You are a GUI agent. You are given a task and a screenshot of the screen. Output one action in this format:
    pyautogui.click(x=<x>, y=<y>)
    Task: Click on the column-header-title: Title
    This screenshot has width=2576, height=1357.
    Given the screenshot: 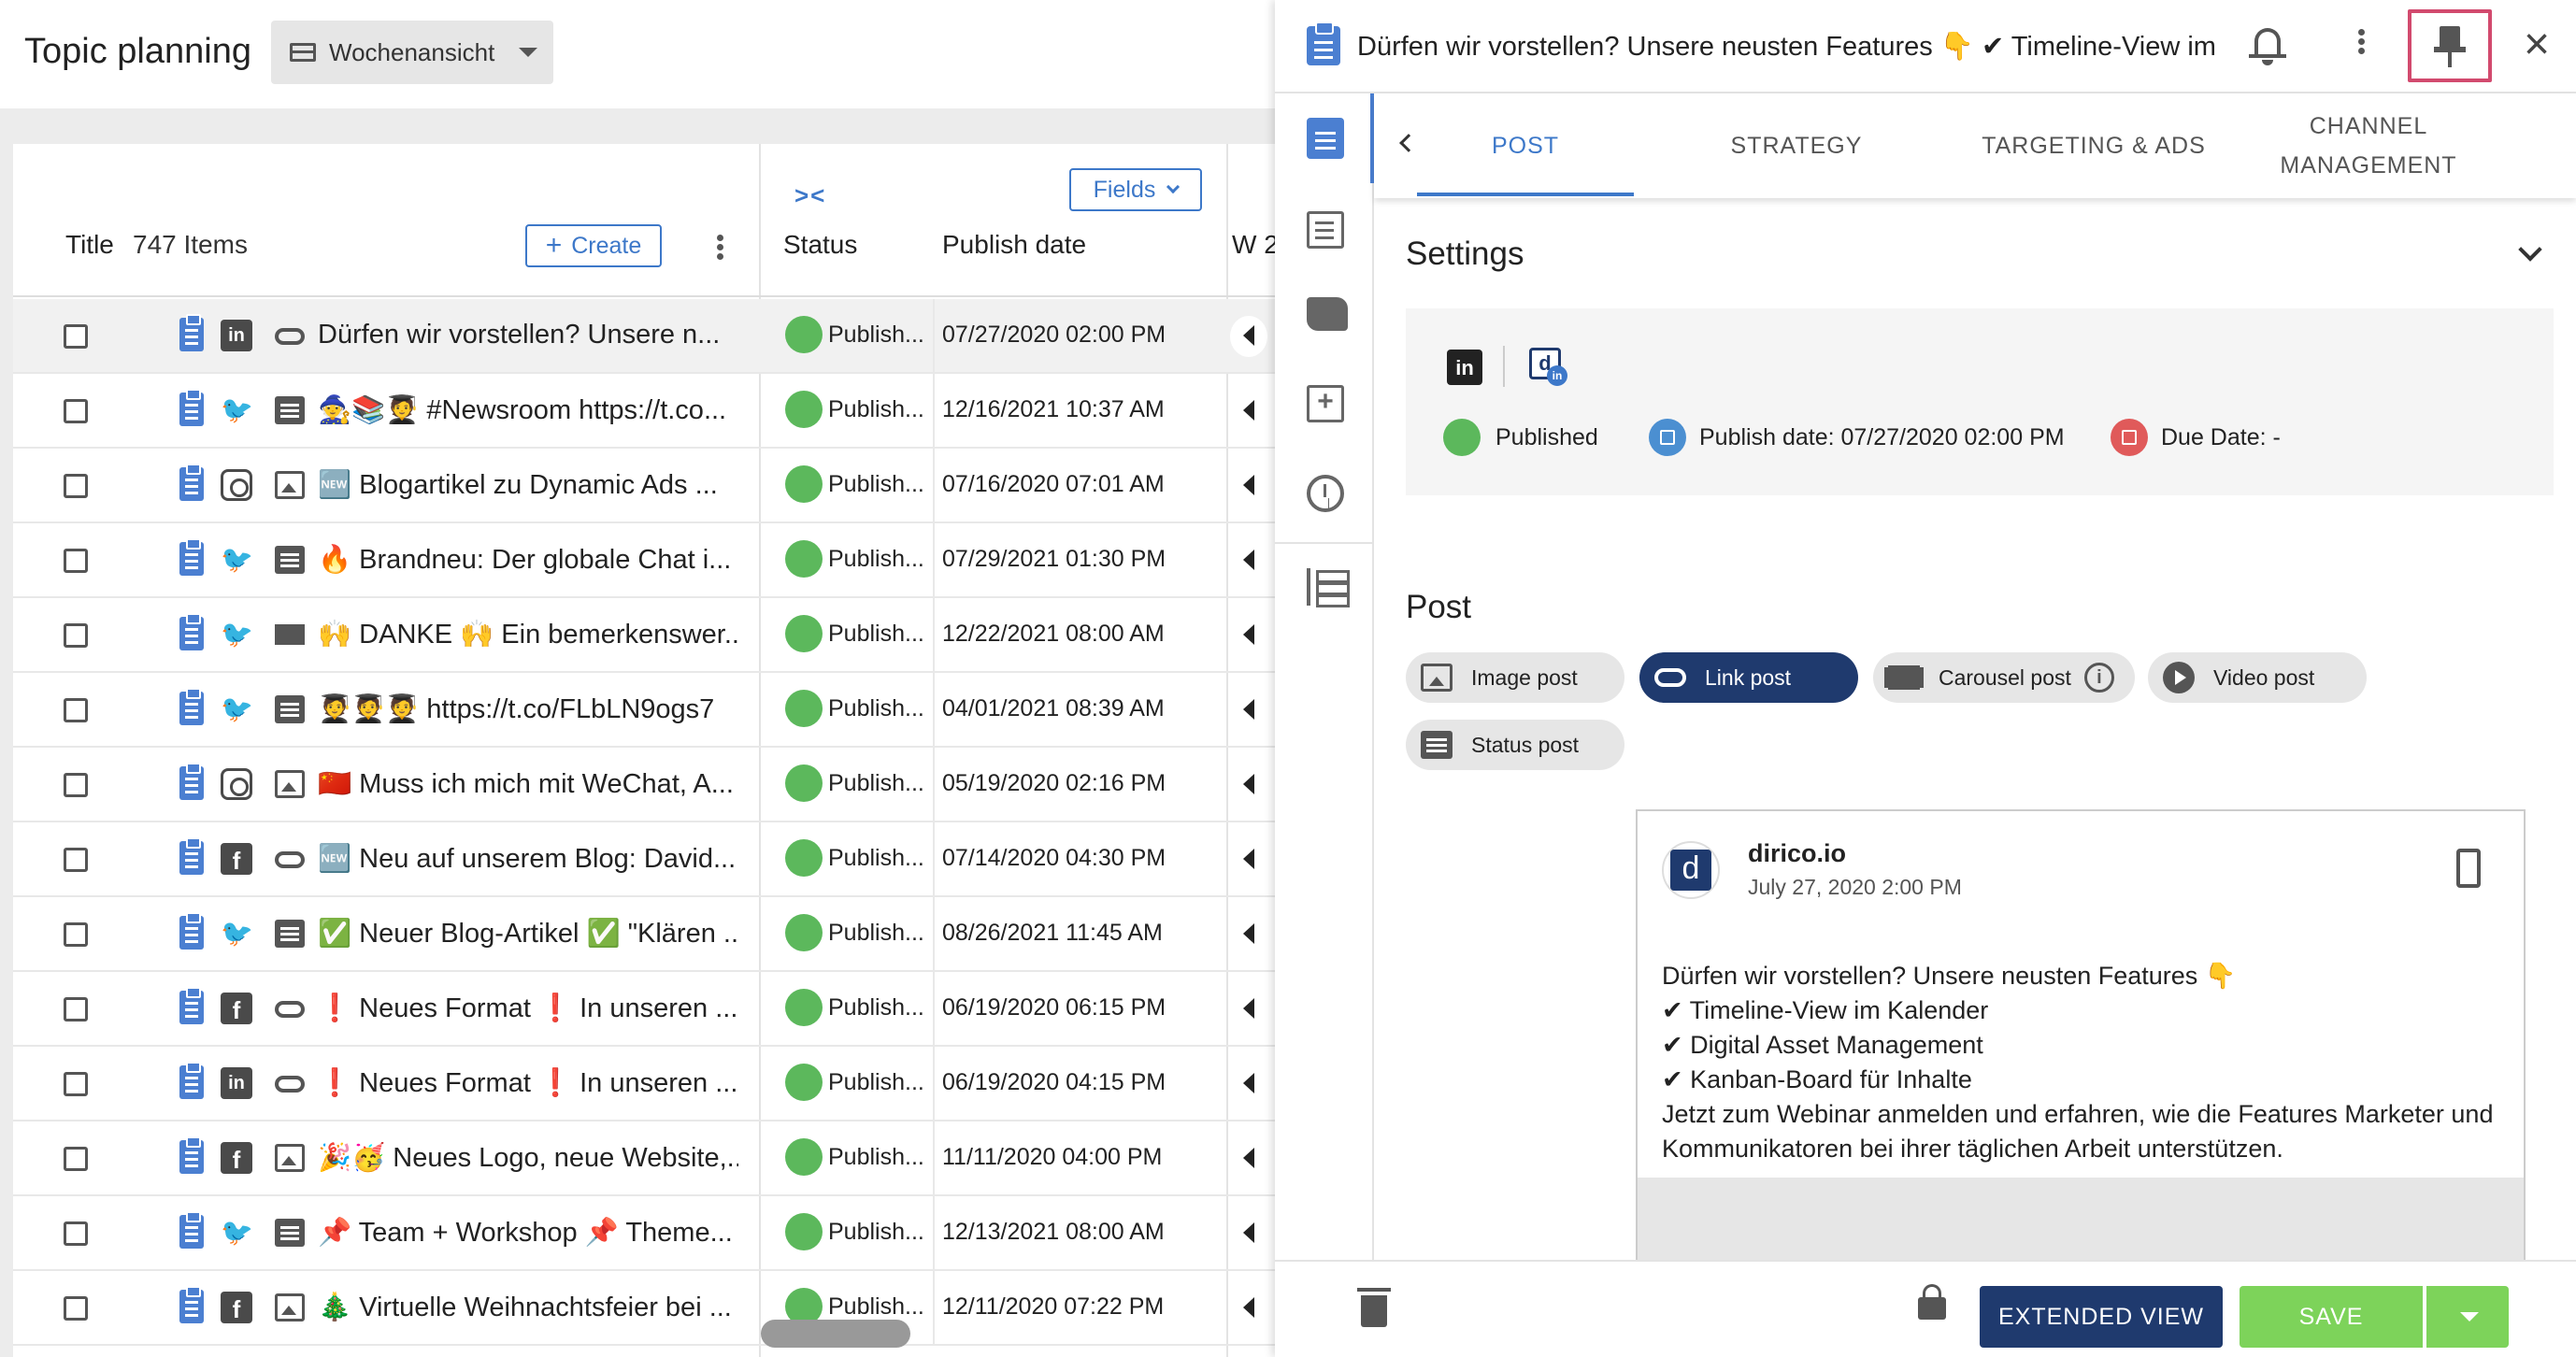 What is the action you would take?
    pyautogui.click(x=89, y=245)
    